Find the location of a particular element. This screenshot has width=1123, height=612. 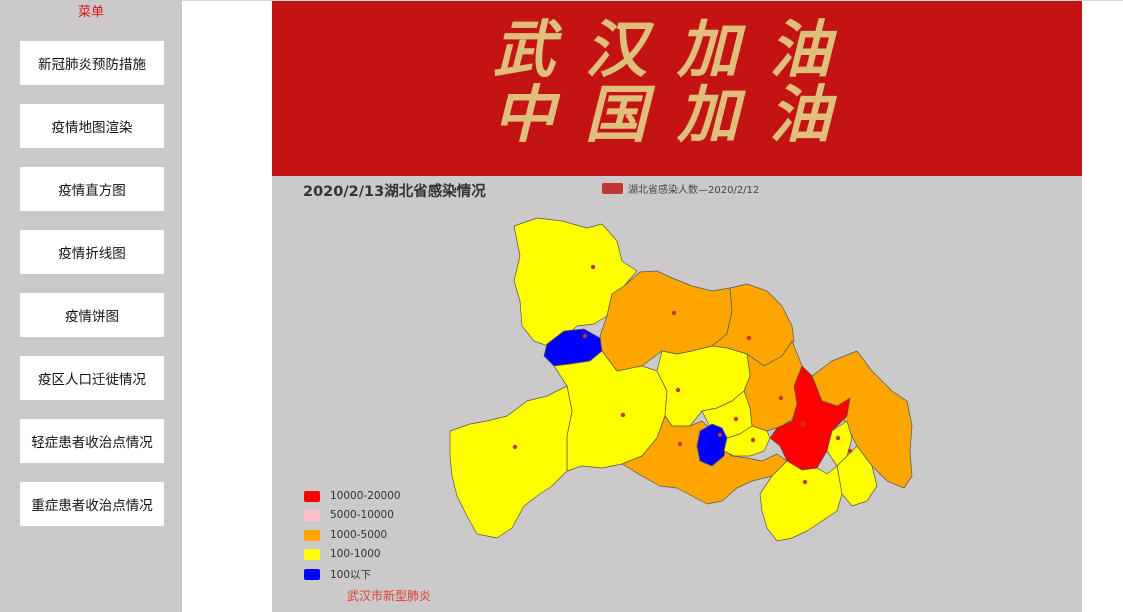

legend-item-100-1000: 100-1000 is located at coordinates (342, 554).